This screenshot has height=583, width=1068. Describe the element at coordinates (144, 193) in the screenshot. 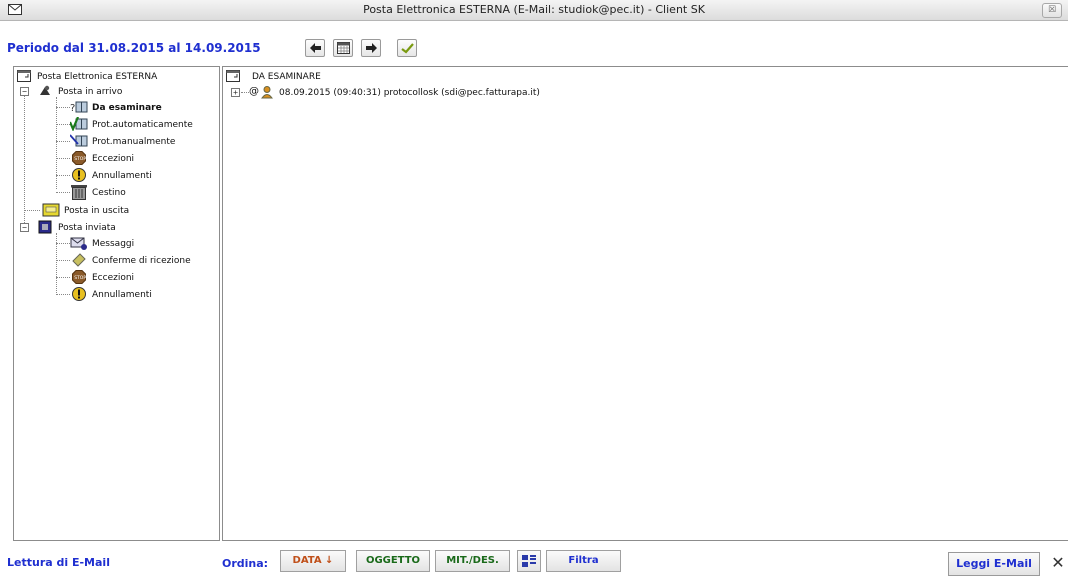

I see `tree-item-cestino: Cestino` at that location.